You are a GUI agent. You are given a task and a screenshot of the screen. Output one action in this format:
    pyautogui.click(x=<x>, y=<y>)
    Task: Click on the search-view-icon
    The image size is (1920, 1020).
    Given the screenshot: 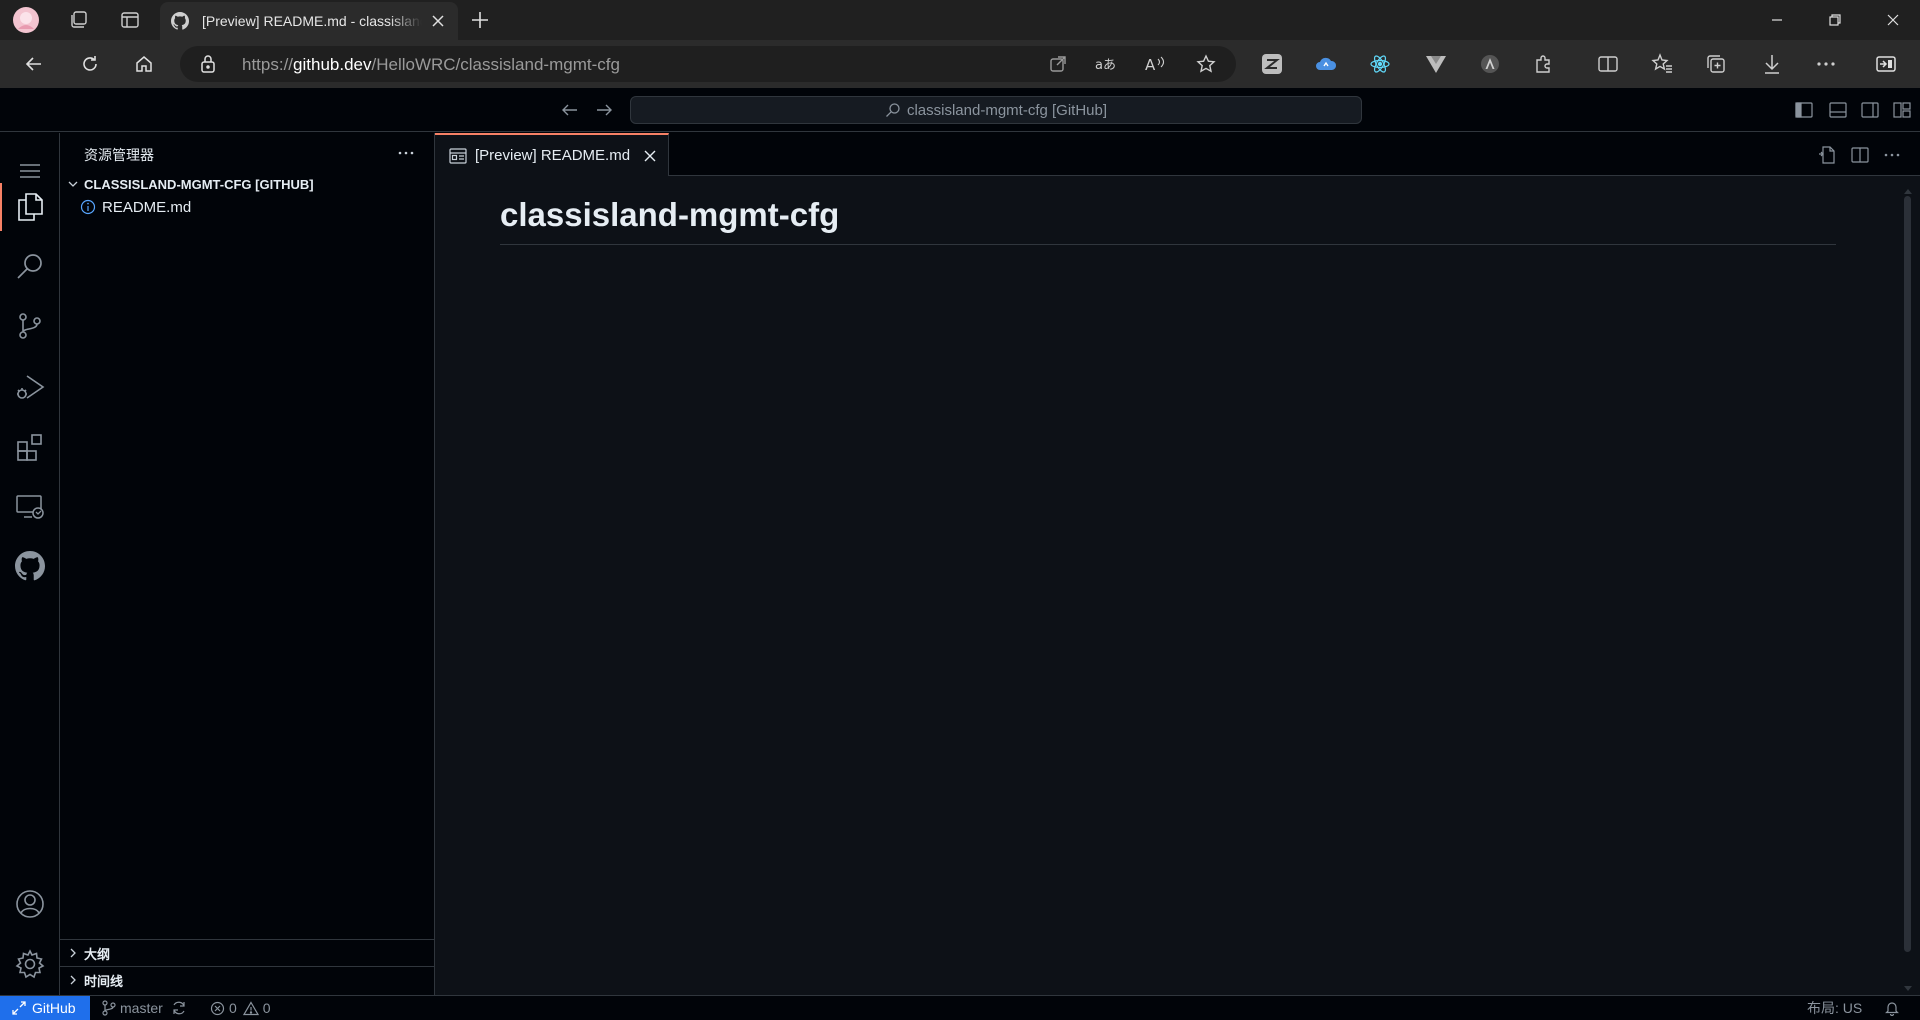 What is the action you would take?
    pyautogui.click(x=30, y=266)
    